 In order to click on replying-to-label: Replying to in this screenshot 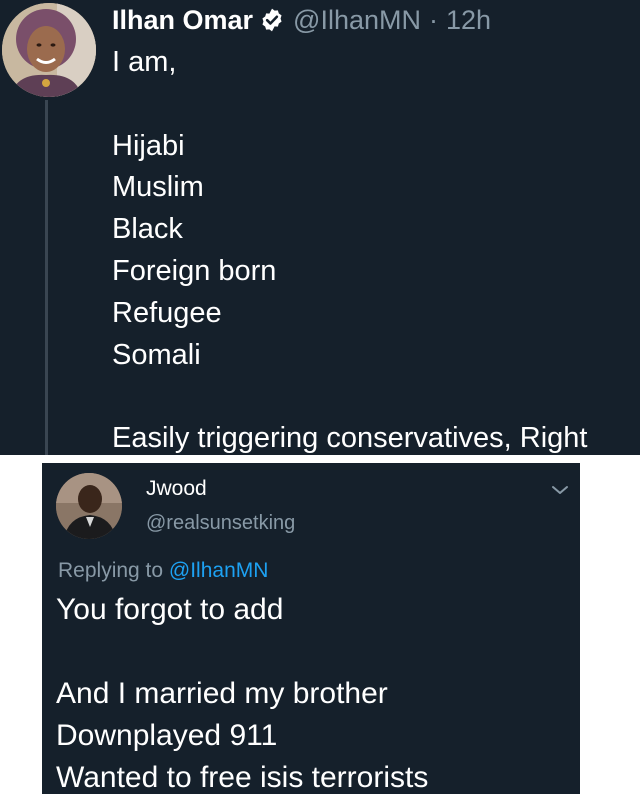, I will do `click(111, 570)`.